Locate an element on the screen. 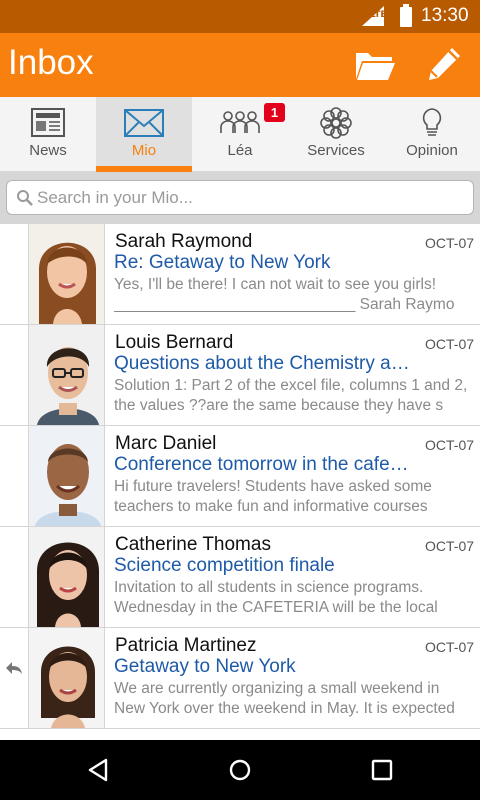 This screenshot has width=480, height=800. status-time: 13:30 is located at coordinates (445, 15).